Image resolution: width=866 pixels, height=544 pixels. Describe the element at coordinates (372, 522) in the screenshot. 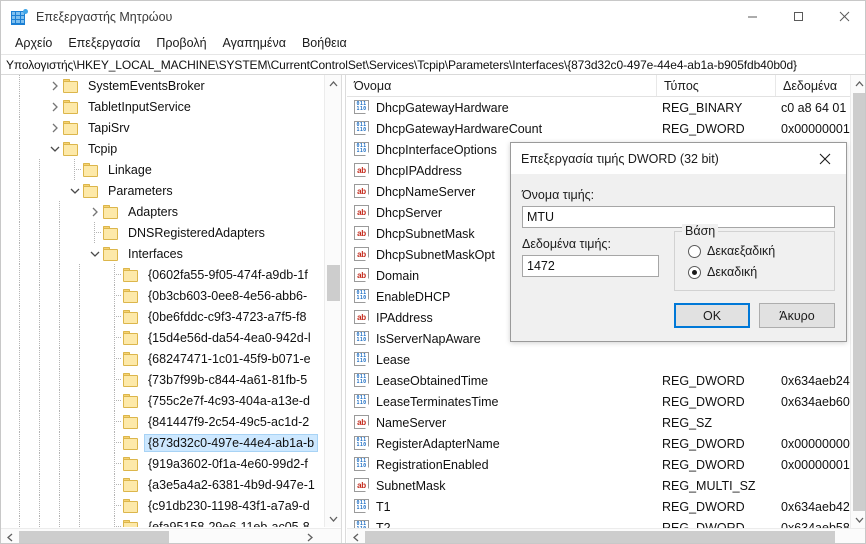

I see `value-name-cell: 011110 T2` at that location.